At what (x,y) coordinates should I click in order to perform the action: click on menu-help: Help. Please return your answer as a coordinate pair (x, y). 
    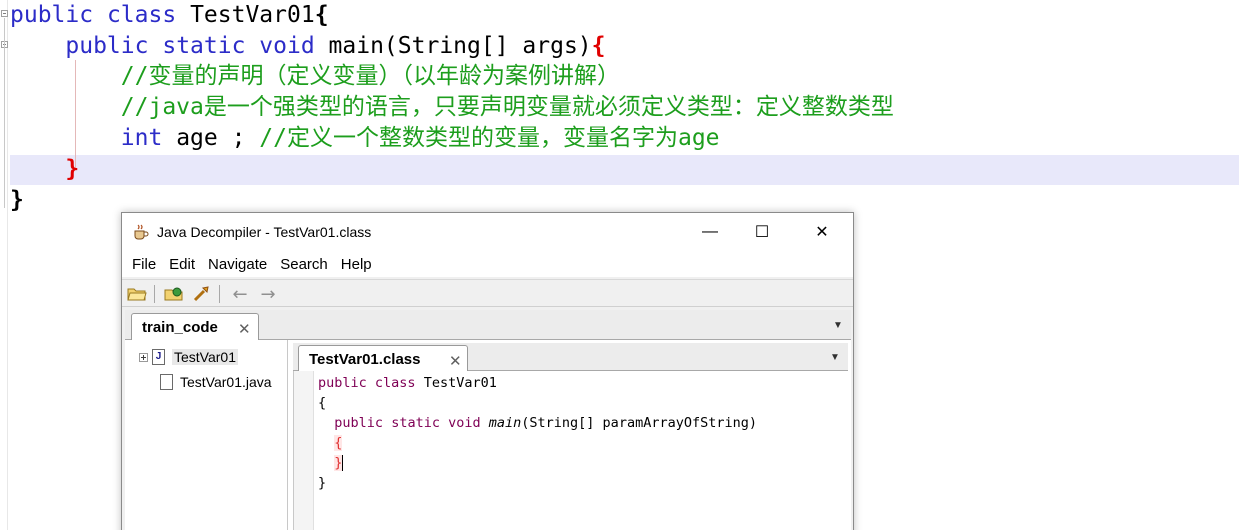
    Looking at the image, I should click on (356, 264).